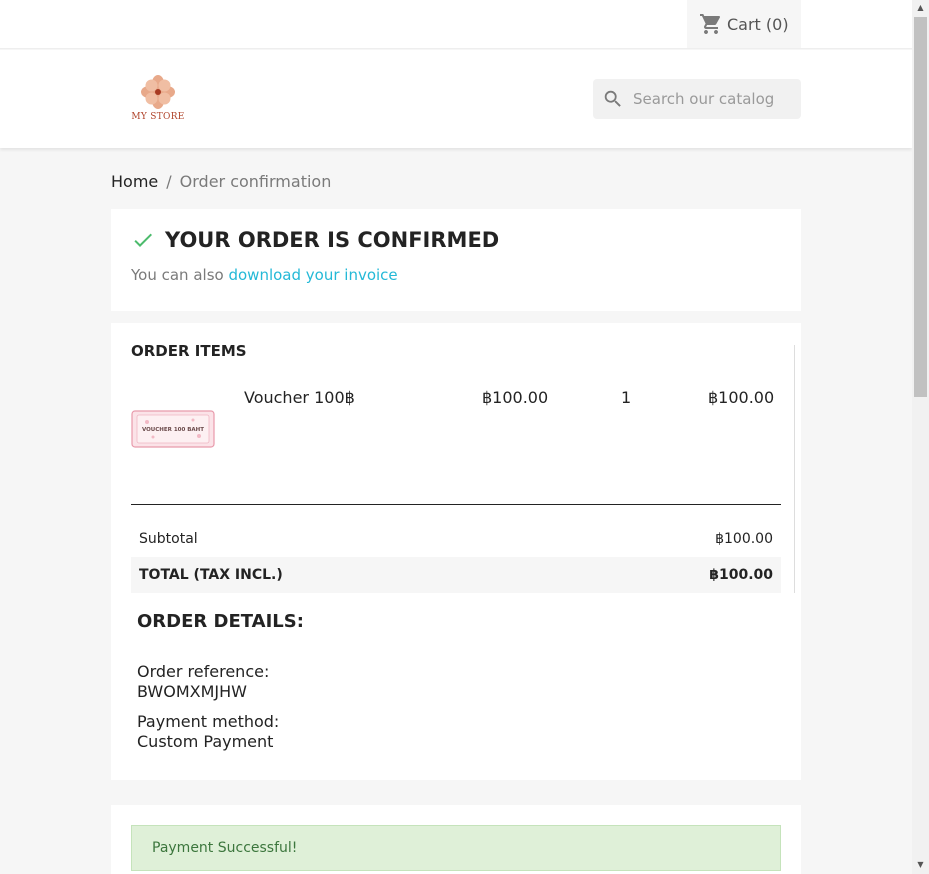 Image resolution: width=929 pixels, height=874 pixels. What do you see at coordinates (741, 397) in the screenshot?
I see `item-total-price: ฿100.00` at bounding box center [741, 397].